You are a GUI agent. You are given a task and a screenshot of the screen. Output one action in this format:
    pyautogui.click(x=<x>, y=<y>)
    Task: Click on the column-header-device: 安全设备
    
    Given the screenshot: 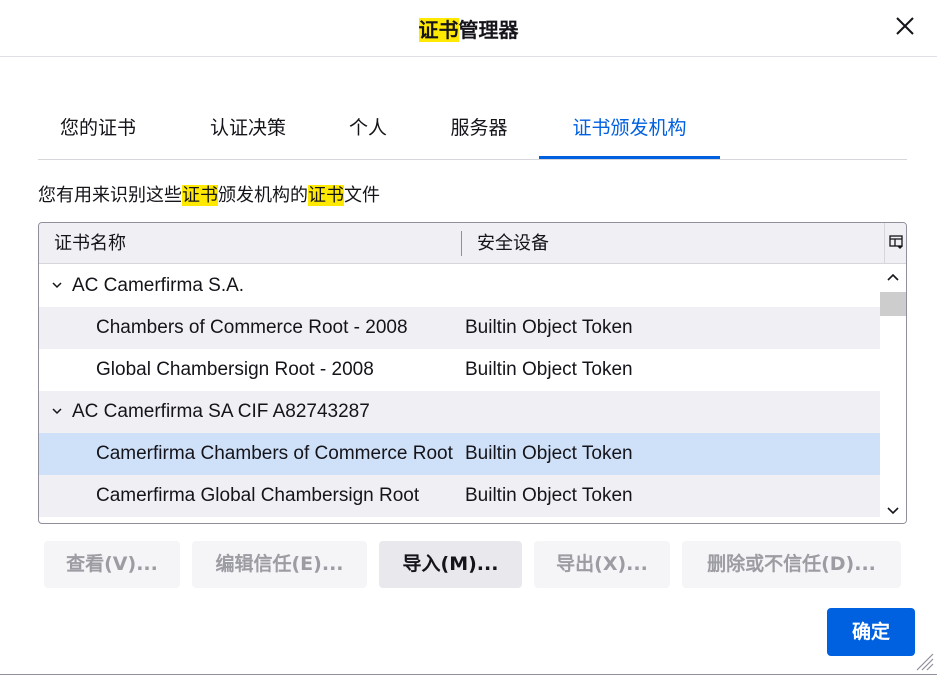 What is the action you would take?
    pyautogui.click(x=513, y=243)
    